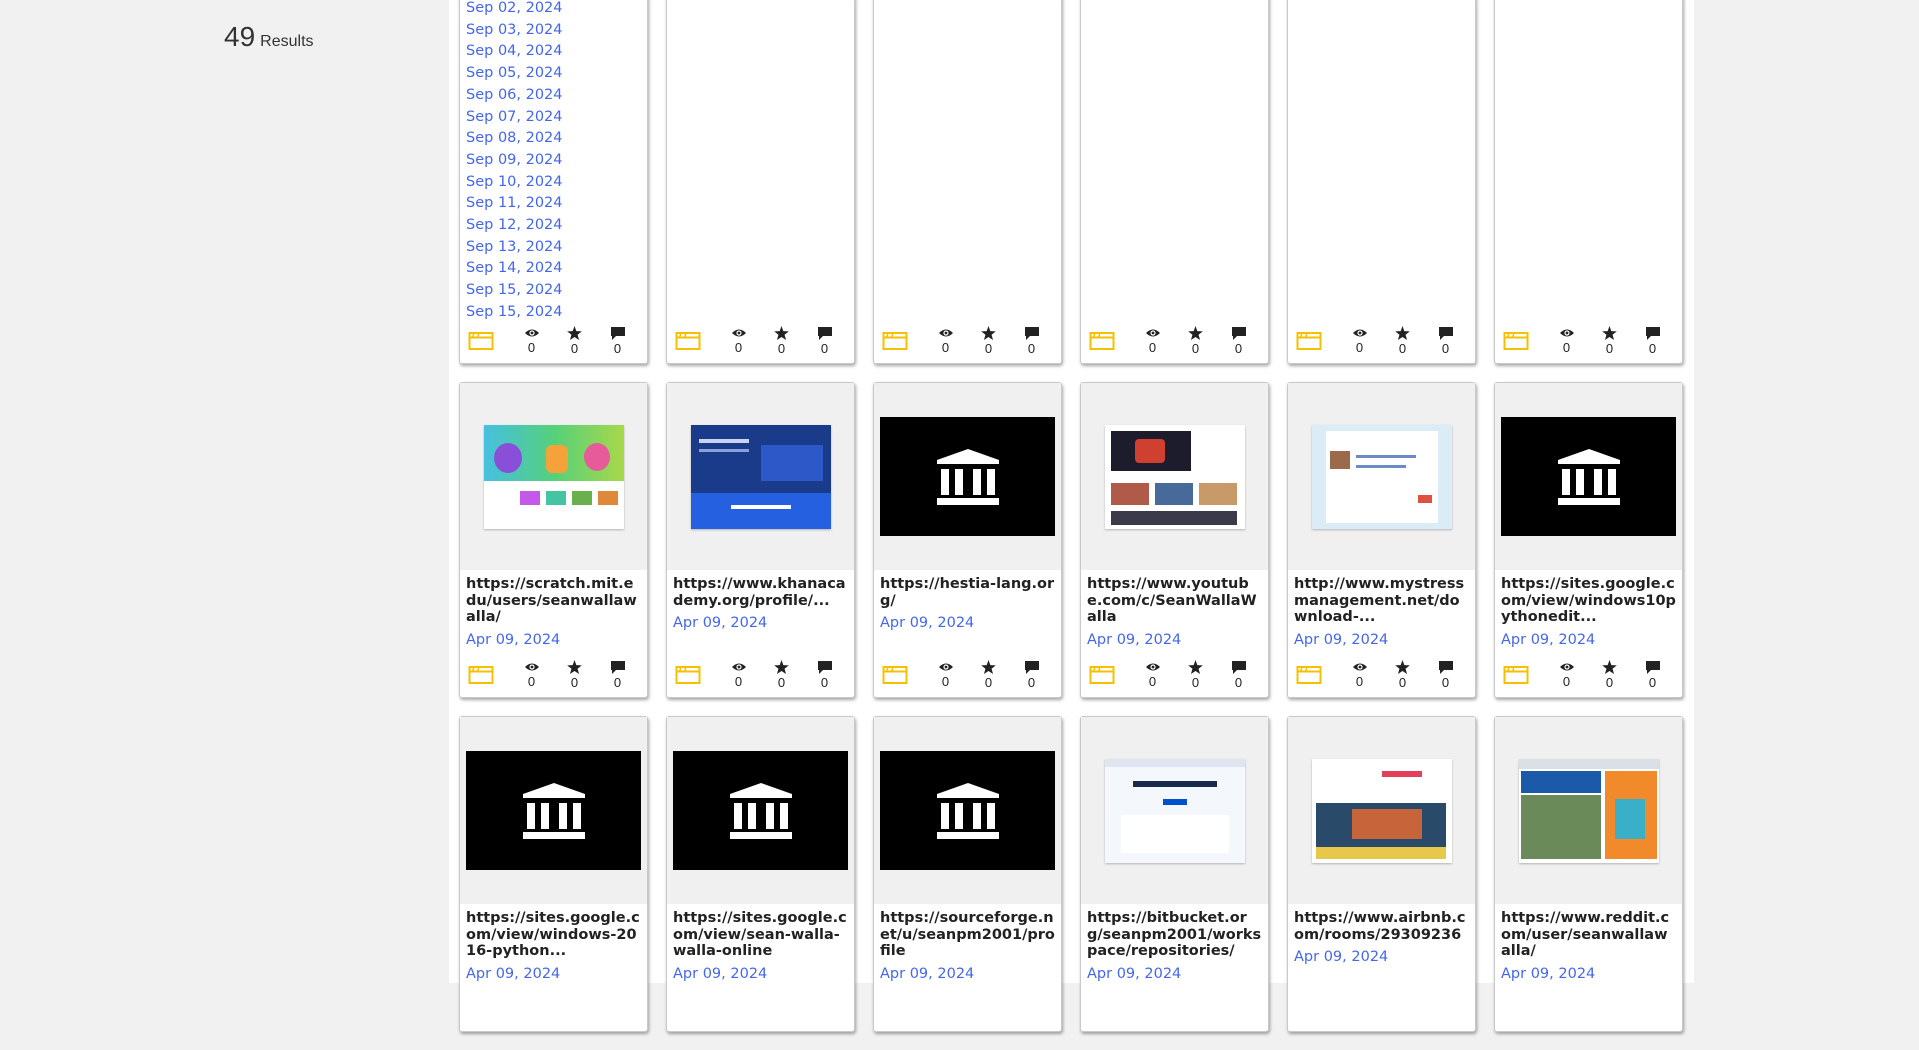  I want to click on capture-date-link: Sep 15, 2024, so click(553, 291).